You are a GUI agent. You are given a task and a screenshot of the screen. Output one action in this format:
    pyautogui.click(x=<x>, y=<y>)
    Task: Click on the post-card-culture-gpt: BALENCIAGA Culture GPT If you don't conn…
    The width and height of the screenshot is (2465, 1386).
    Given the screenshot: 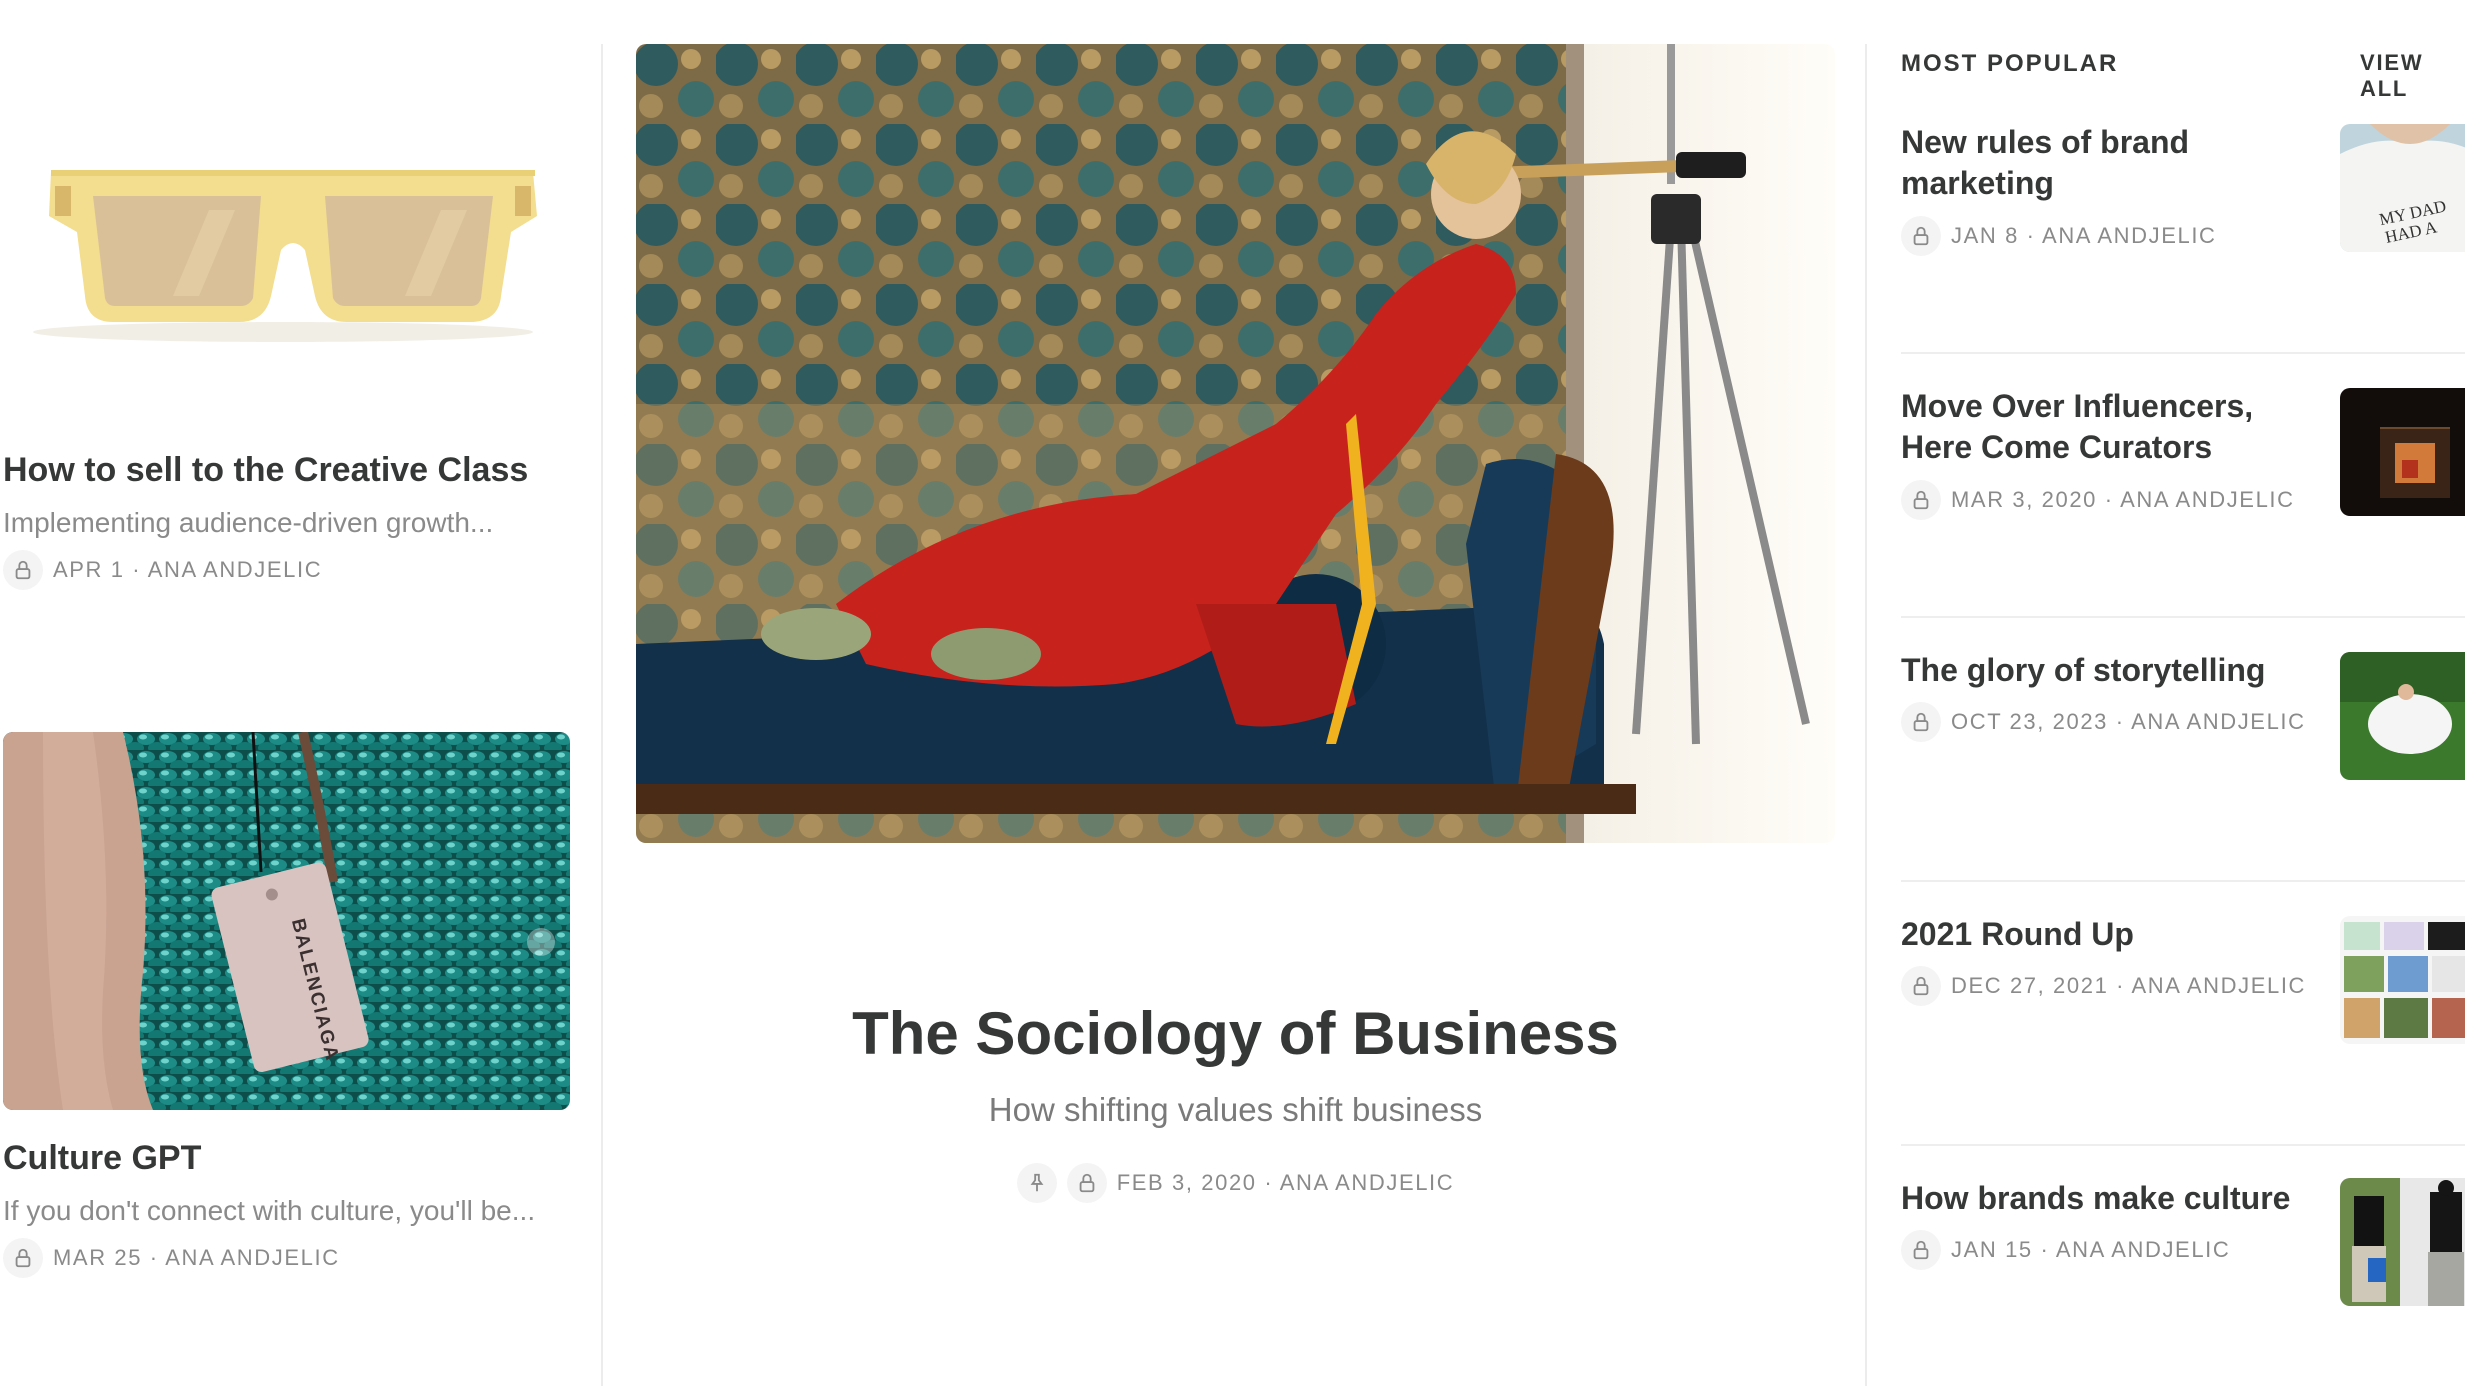 What is the action you would take?
    pyautogui.click(x=287, y=1000)
    